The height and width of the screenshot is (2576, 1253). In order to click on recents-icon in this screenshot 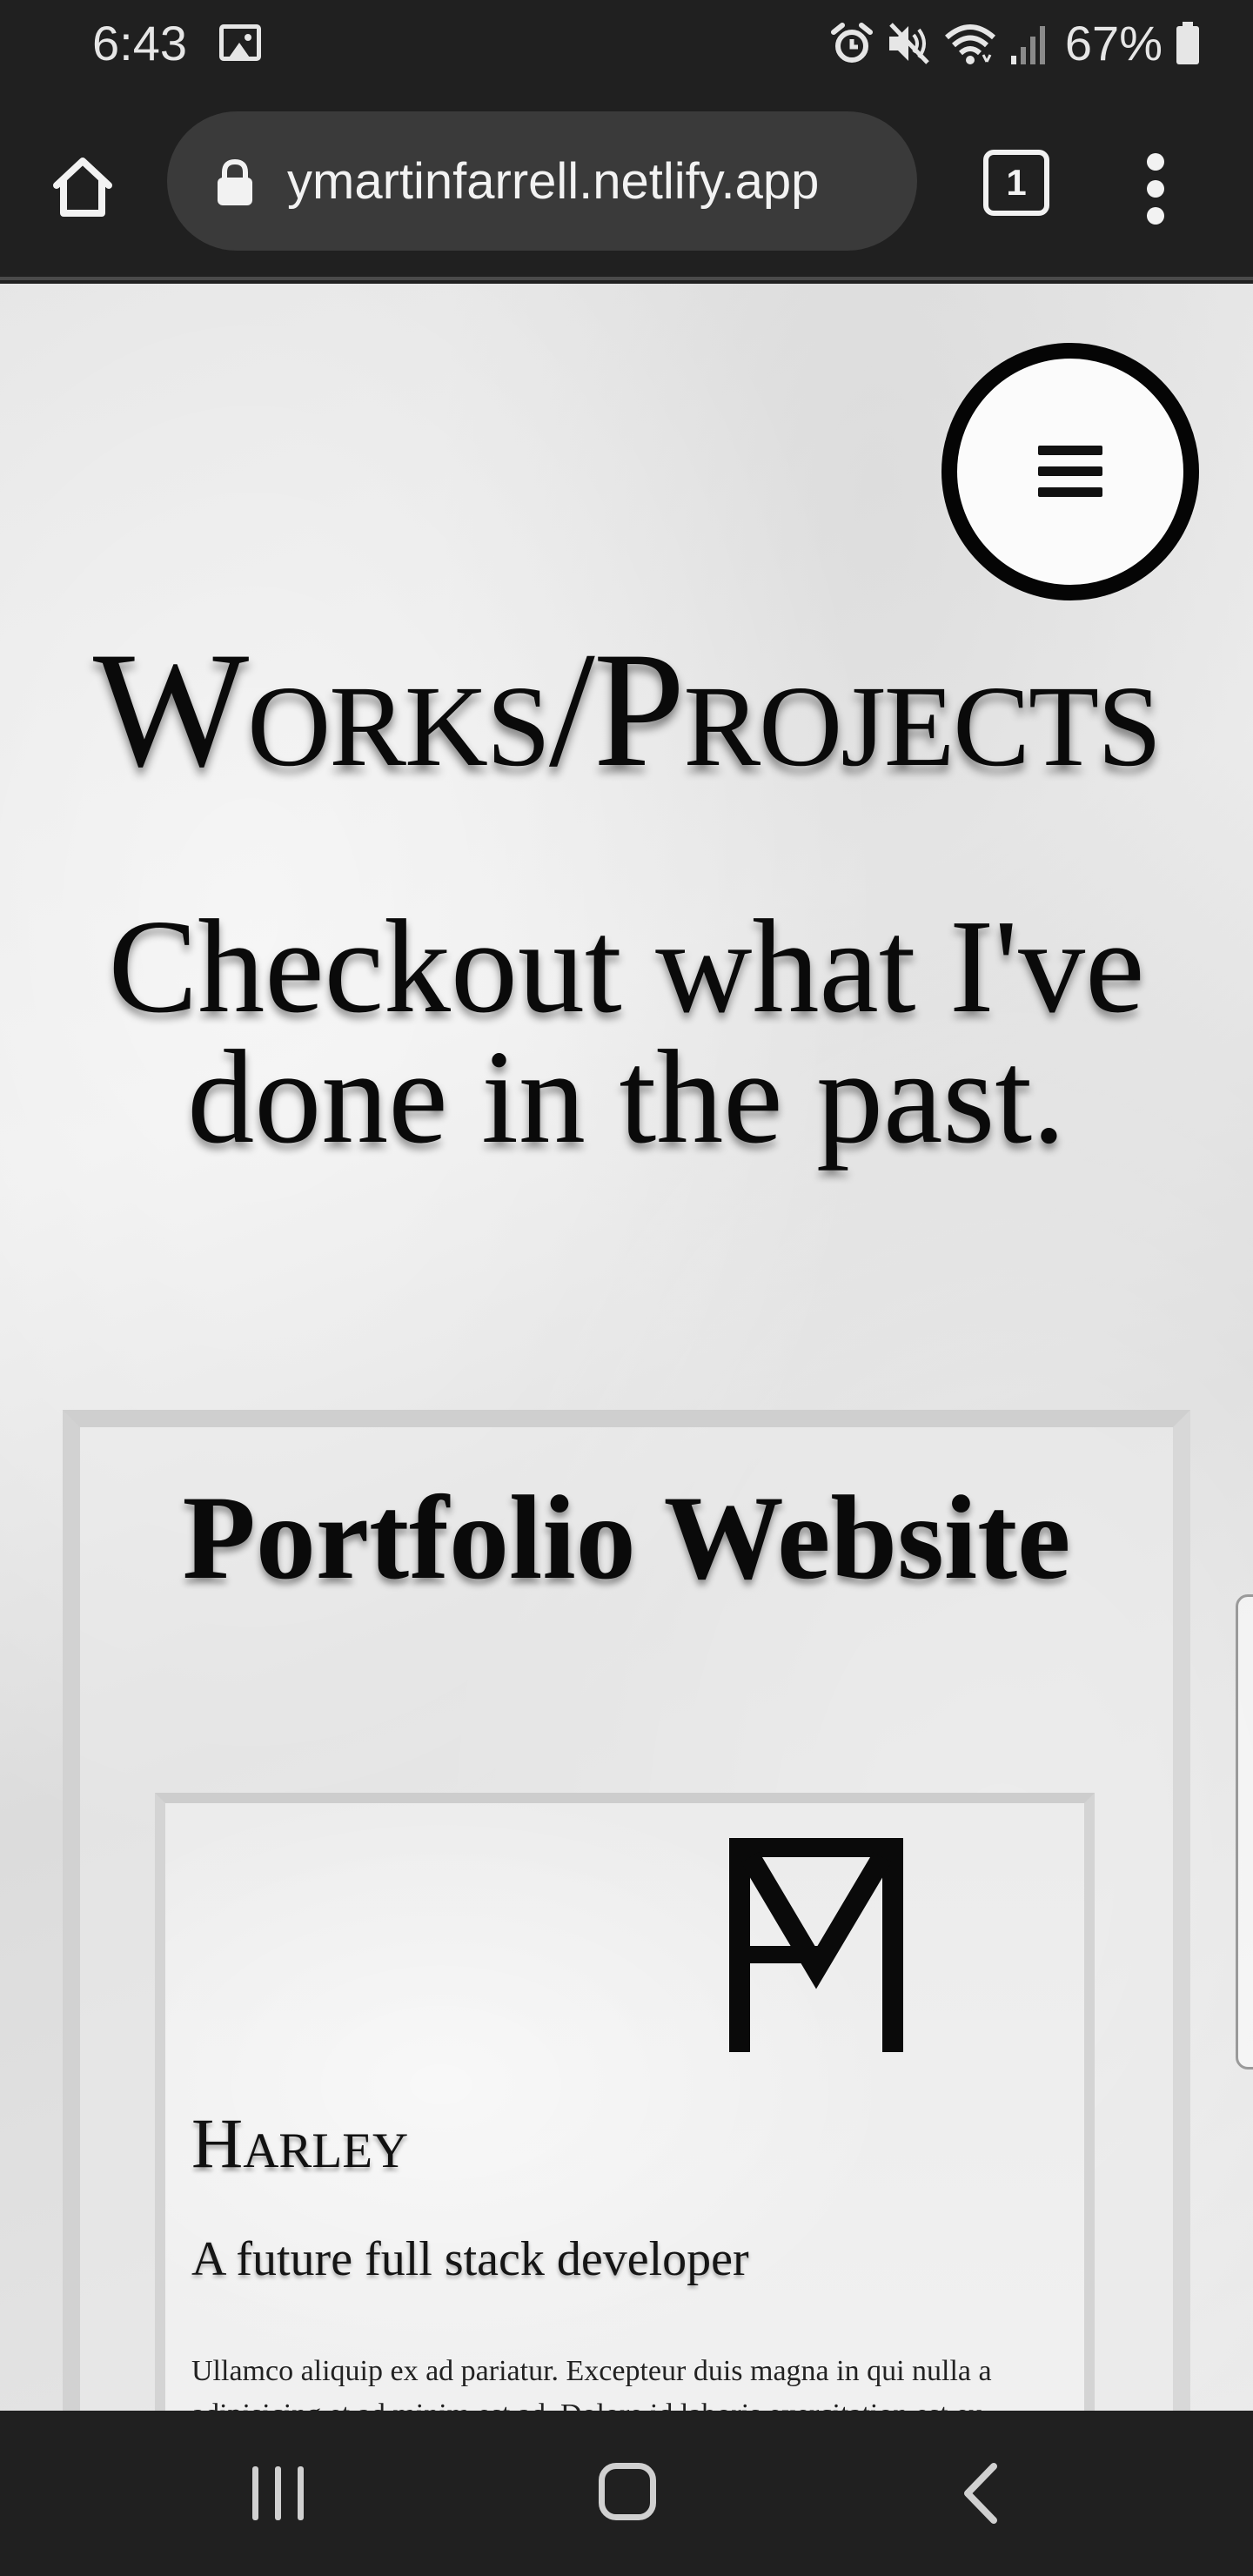, I will do `click(278, 2493)`.